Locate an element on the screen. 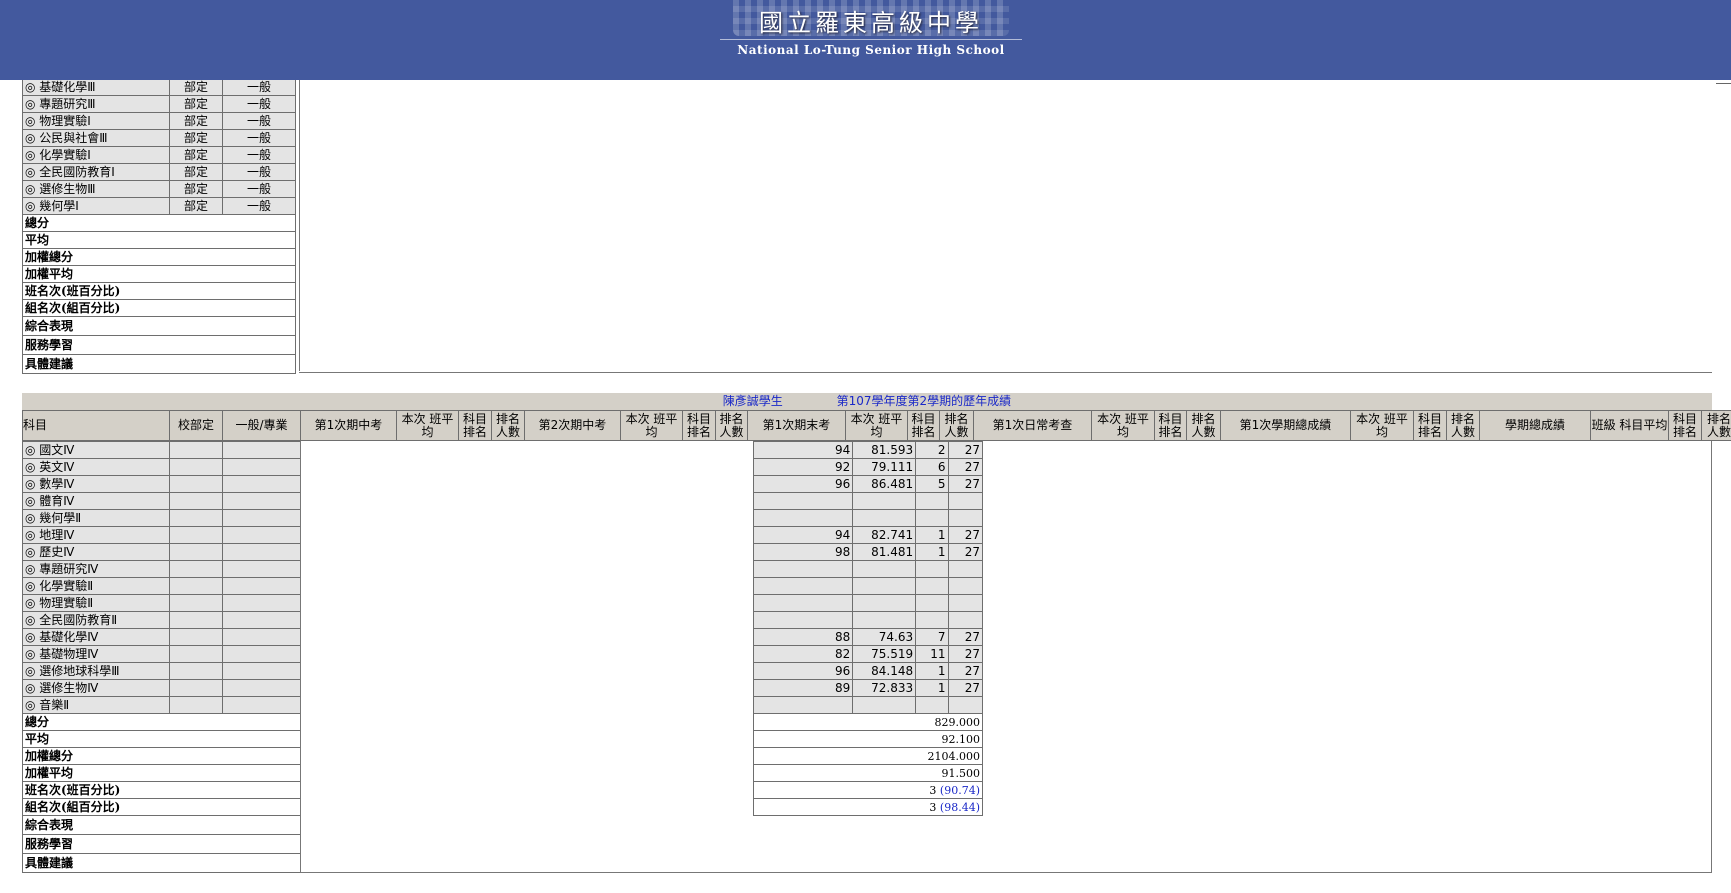  final-score: 96 is located at coordinates (803, 671).